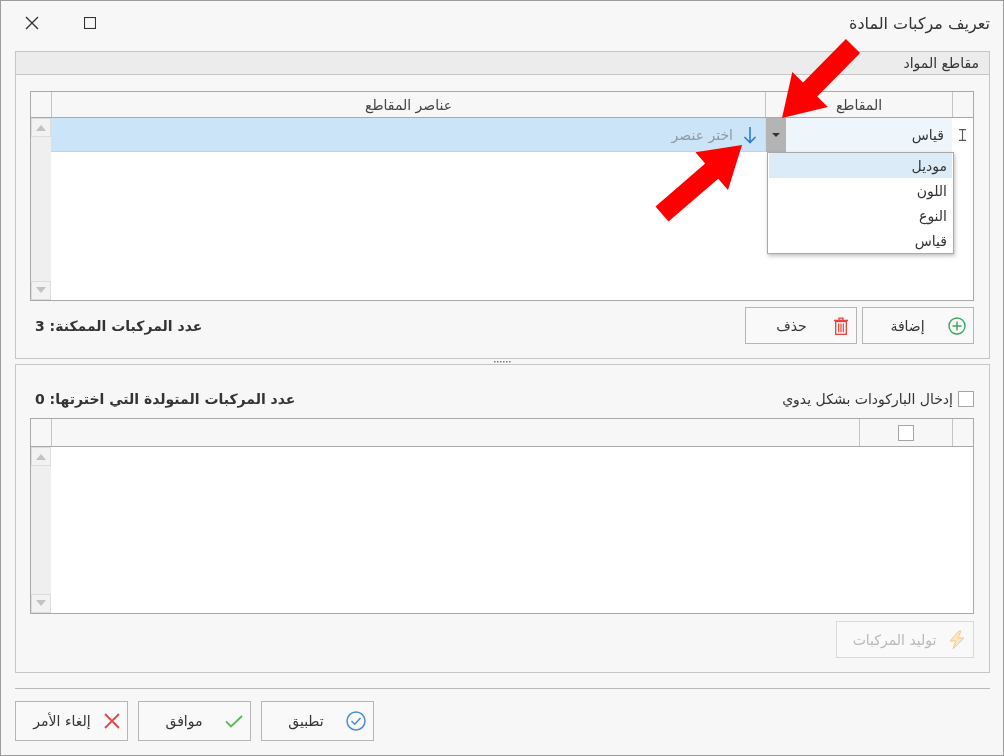 This screenshot has width=1004, height=756. What do you see at coordinates (919, 23) in the screenshot?
I see `window-title: تعريف مركبات المادة` at bounding box center [919, 23].